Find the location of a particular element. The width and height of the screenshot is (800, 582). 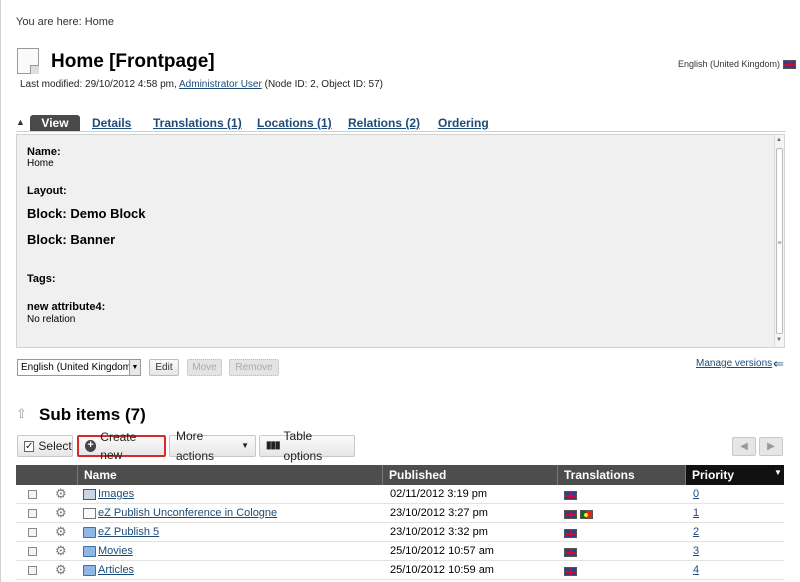

versions-icon: ⇐ is located at coordinates (778, 364).